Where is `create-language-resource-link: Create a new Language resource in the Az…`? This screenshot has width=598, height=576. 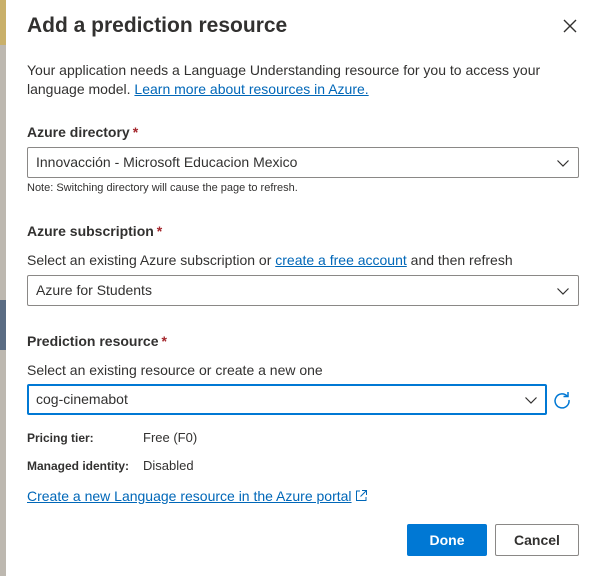 create-language-resource-link: Create a new Language resource in the Az… is located at coordinates (189, 496).